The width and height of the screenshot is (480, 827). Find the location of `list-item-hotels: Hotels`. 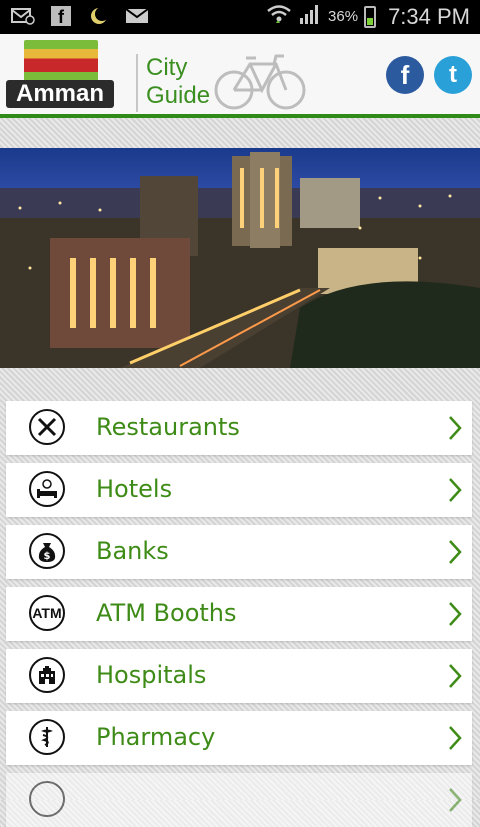

list-item-hotels: Hotels is located at coordinates (239, 490).